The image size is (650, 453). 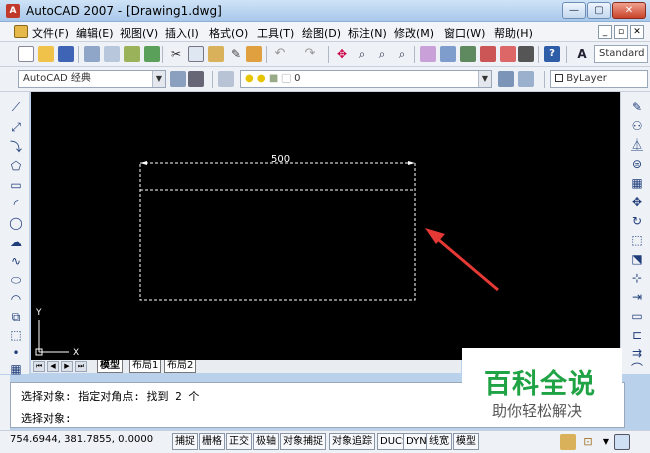 I want to click on offset-icon: ⊜, so click(x=637, y=164).